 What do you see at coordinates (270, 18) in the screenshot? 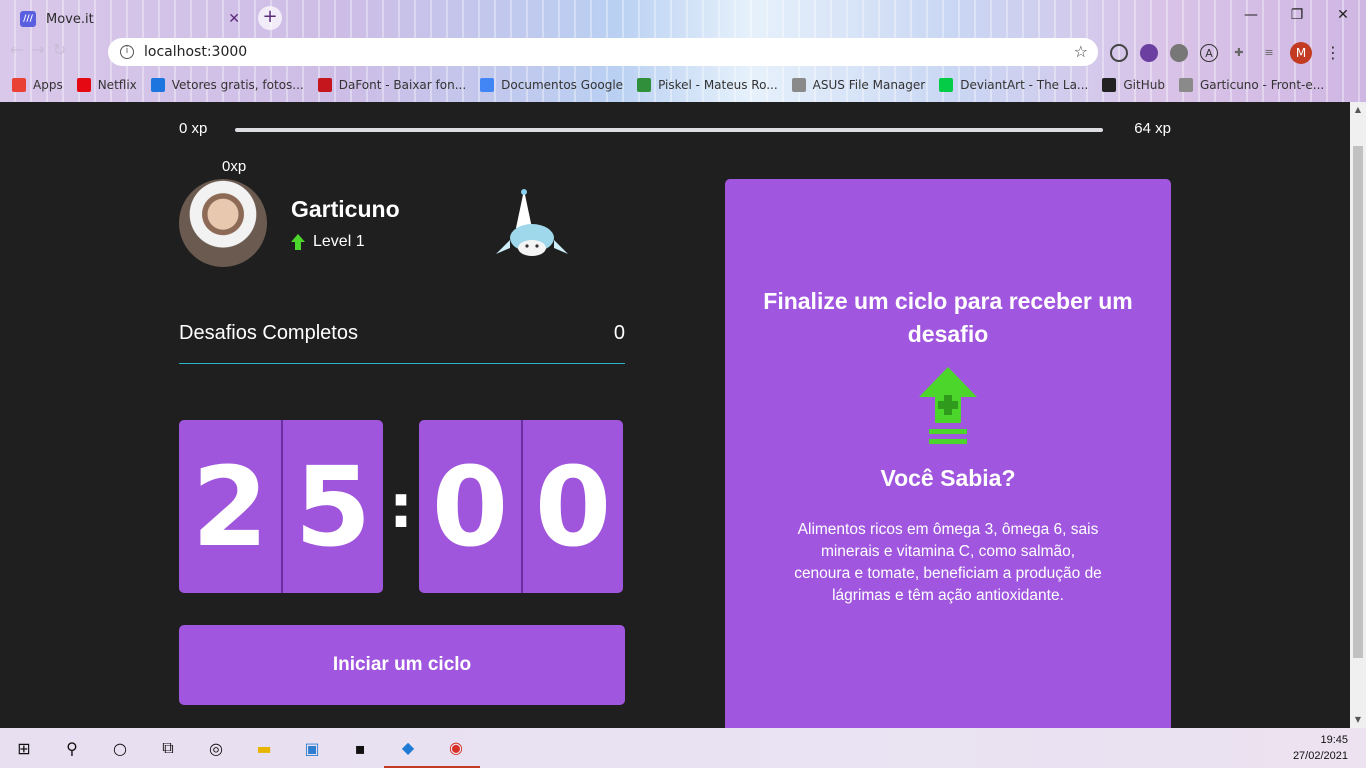
I see `new-tab-button: +` at bounding box center [270, 18].